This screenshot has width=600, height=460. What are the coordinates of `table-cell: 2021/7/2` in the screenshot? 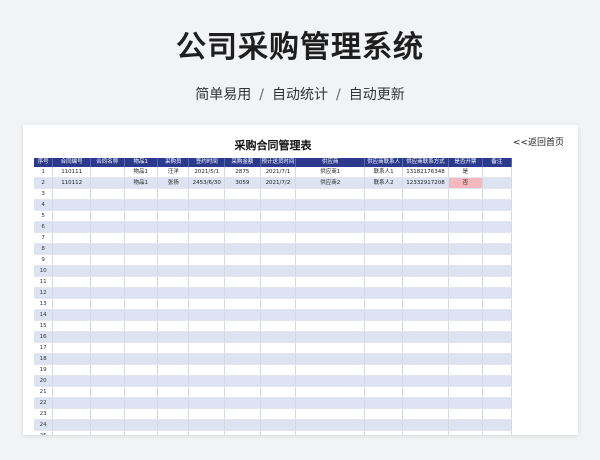 It's located at (278, 183).